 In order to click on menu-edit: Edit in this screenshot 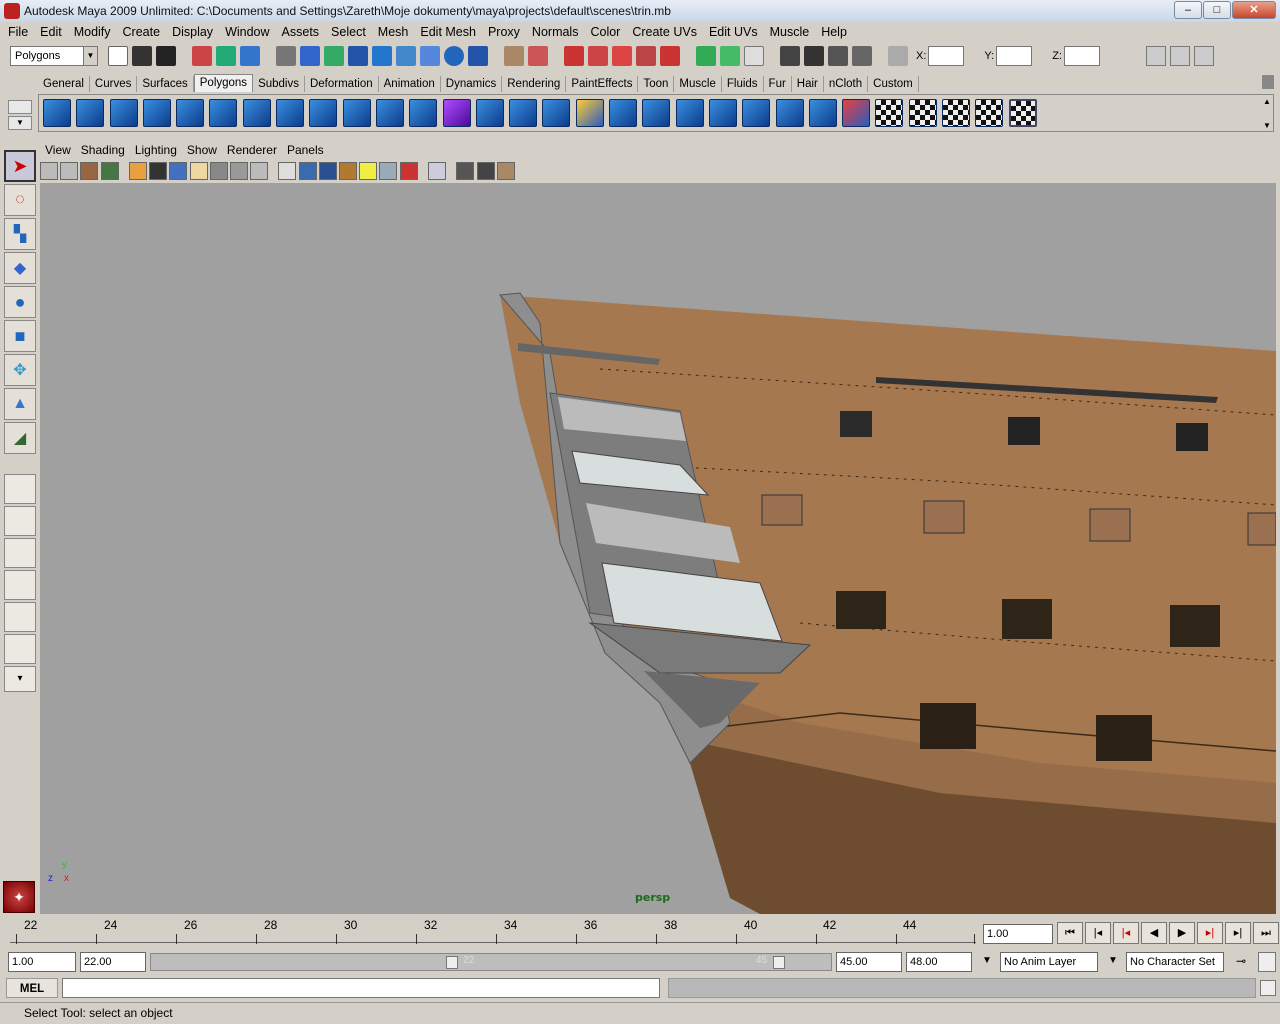, I will do `click(51, 32)`.